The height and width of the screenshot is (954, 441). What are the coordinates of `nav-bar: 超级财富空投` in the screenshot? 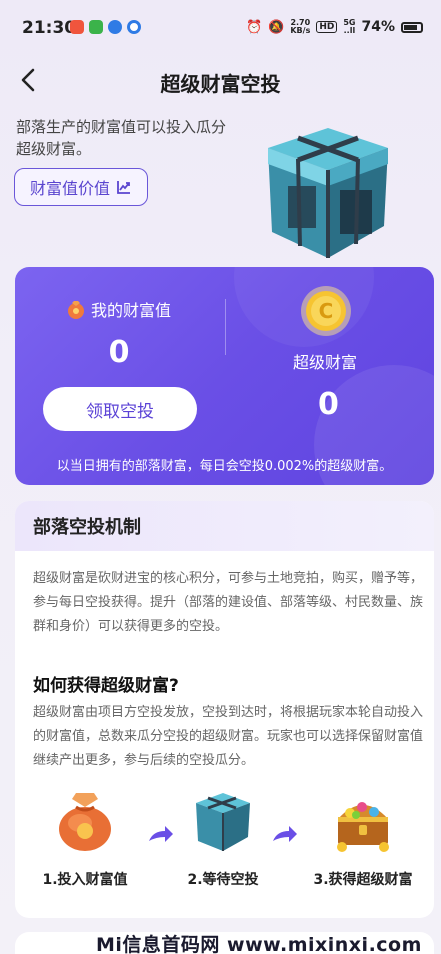 It's located at (220, 80).